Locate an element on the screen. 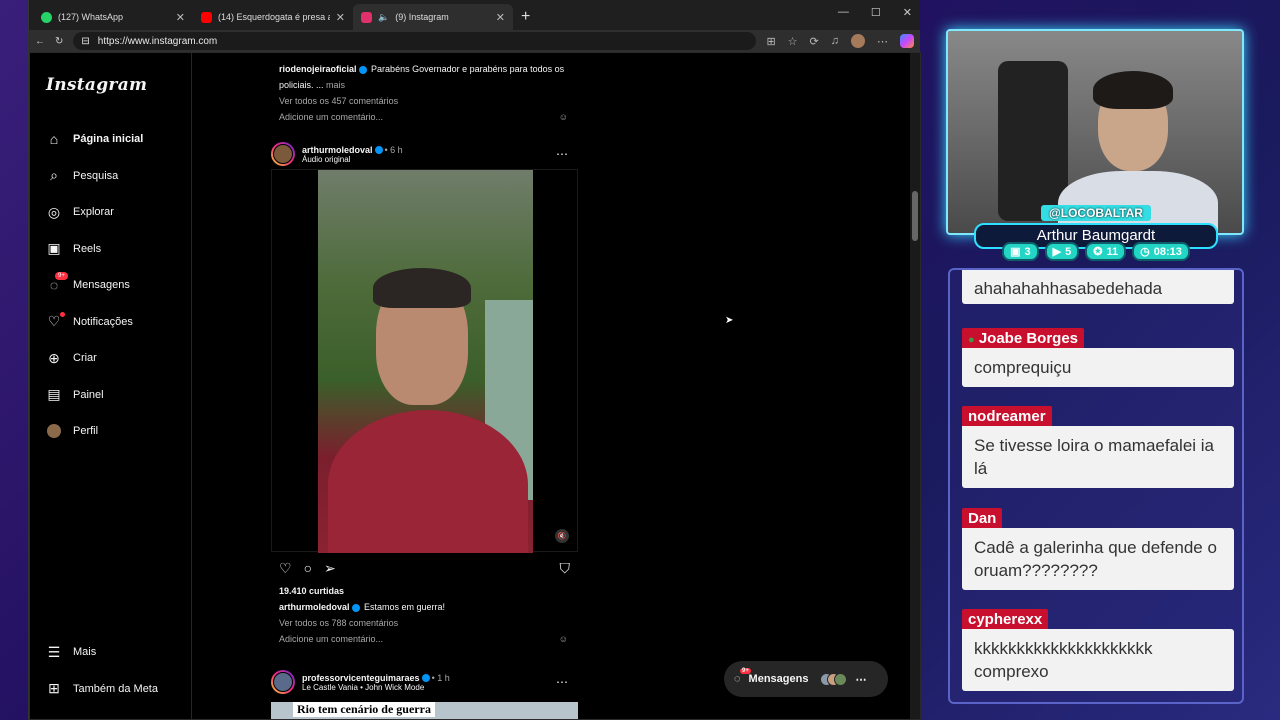  app-icon: ⊞ is located at coordinates (770, 41).